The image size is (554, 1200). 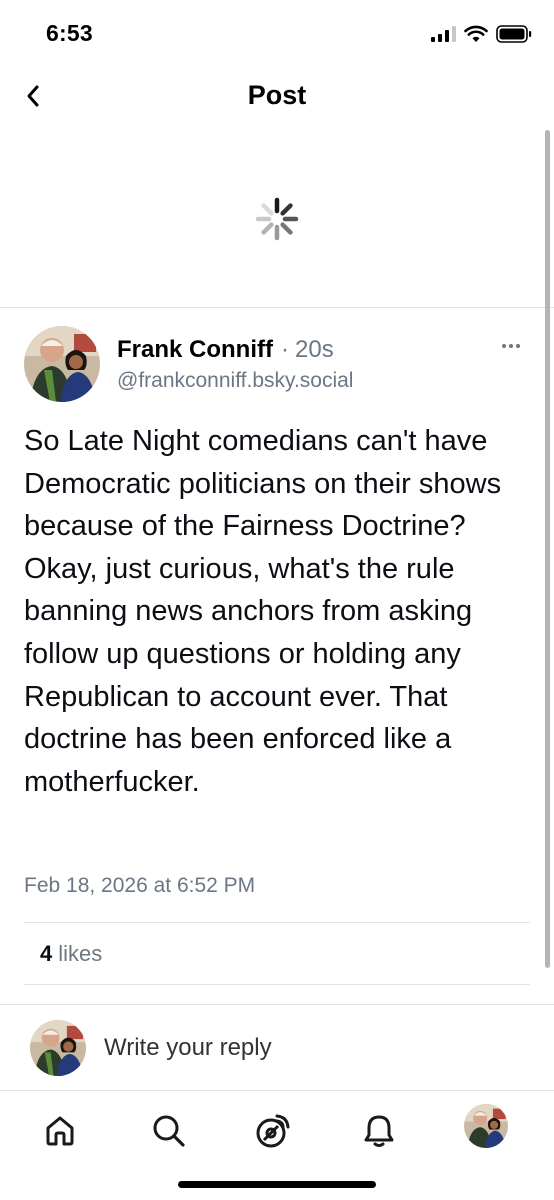 I want to click on tab-search, so click(x=169, y=1131).